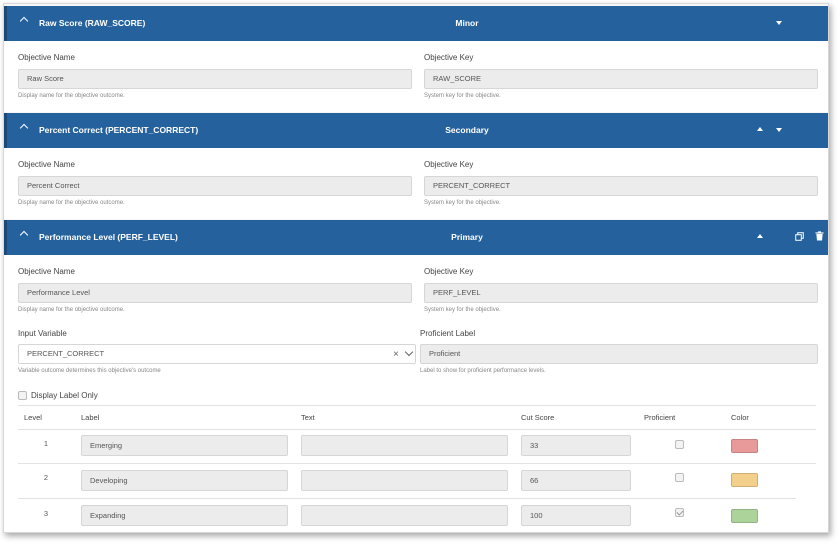 This screenshot has height=544, width=840. I want to click on objective-category: Secondary, so click(467, 130).